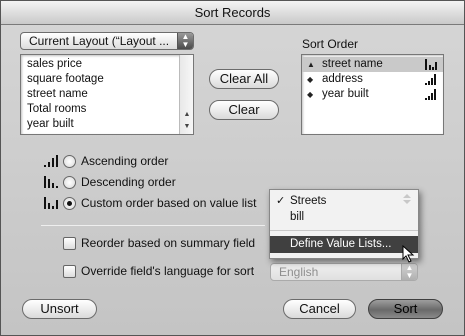  Describe the element at coordinates (153, 225) in the screenshot. I see `divider` at that location.